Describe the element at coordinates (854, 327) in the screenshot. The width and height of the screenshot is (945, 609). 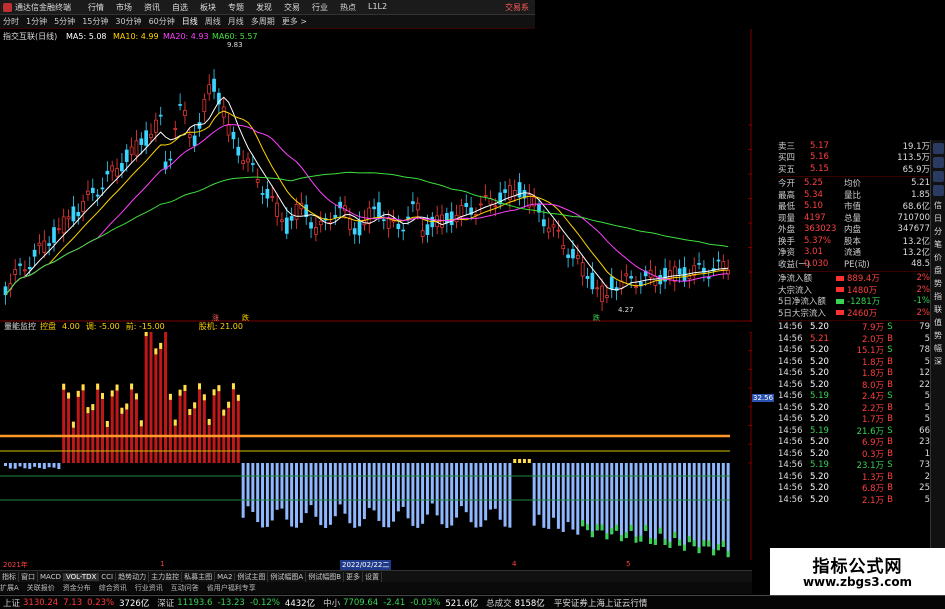
I see `tick-row: 14:56 5.20 7.9万 S 79` at that location.